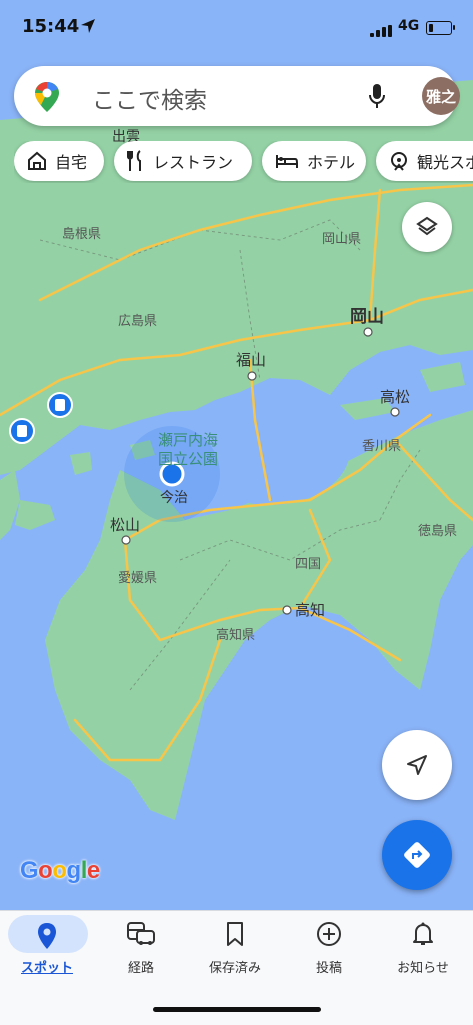 The image size is (473, 1025). Describe the element at coordinates (395, 412) in the screenshot. I see `city-dot-takamatsu` at that location.